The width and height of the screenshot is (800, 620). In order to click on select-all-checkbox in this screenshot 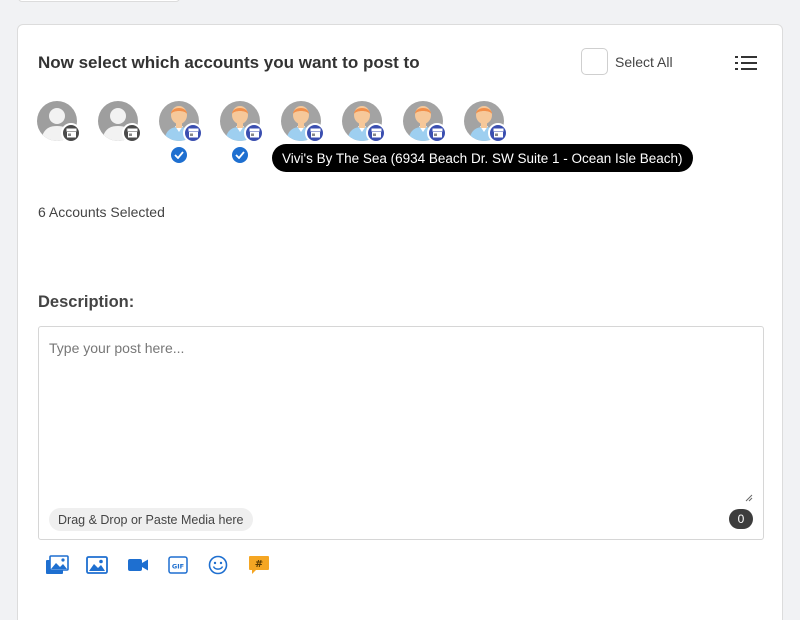, I will do `click(594, 61)`.